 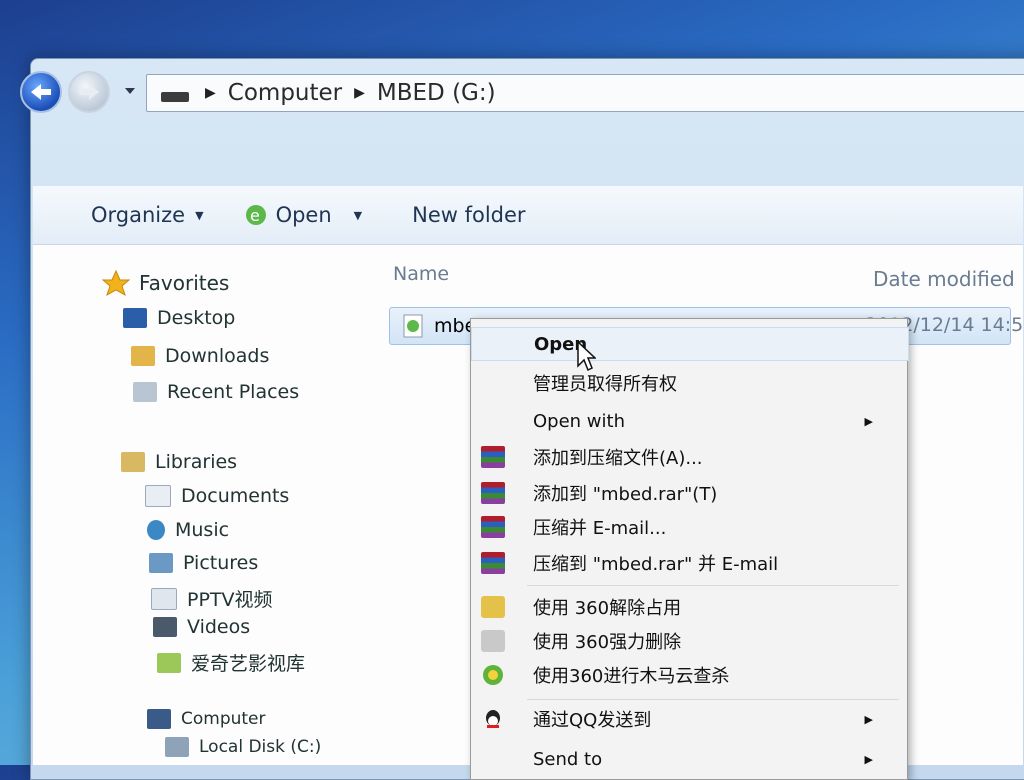 What do you see at coordinates (248, 664) in the screenshot?
I see `nav-iqiyi-label: 爱奇艺影视库` at bounding box center [248, 664].